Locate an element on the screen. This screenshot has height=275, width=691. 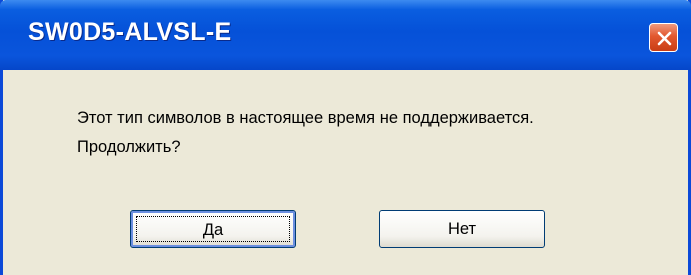
close-icon is located at coordinates (664, 38).